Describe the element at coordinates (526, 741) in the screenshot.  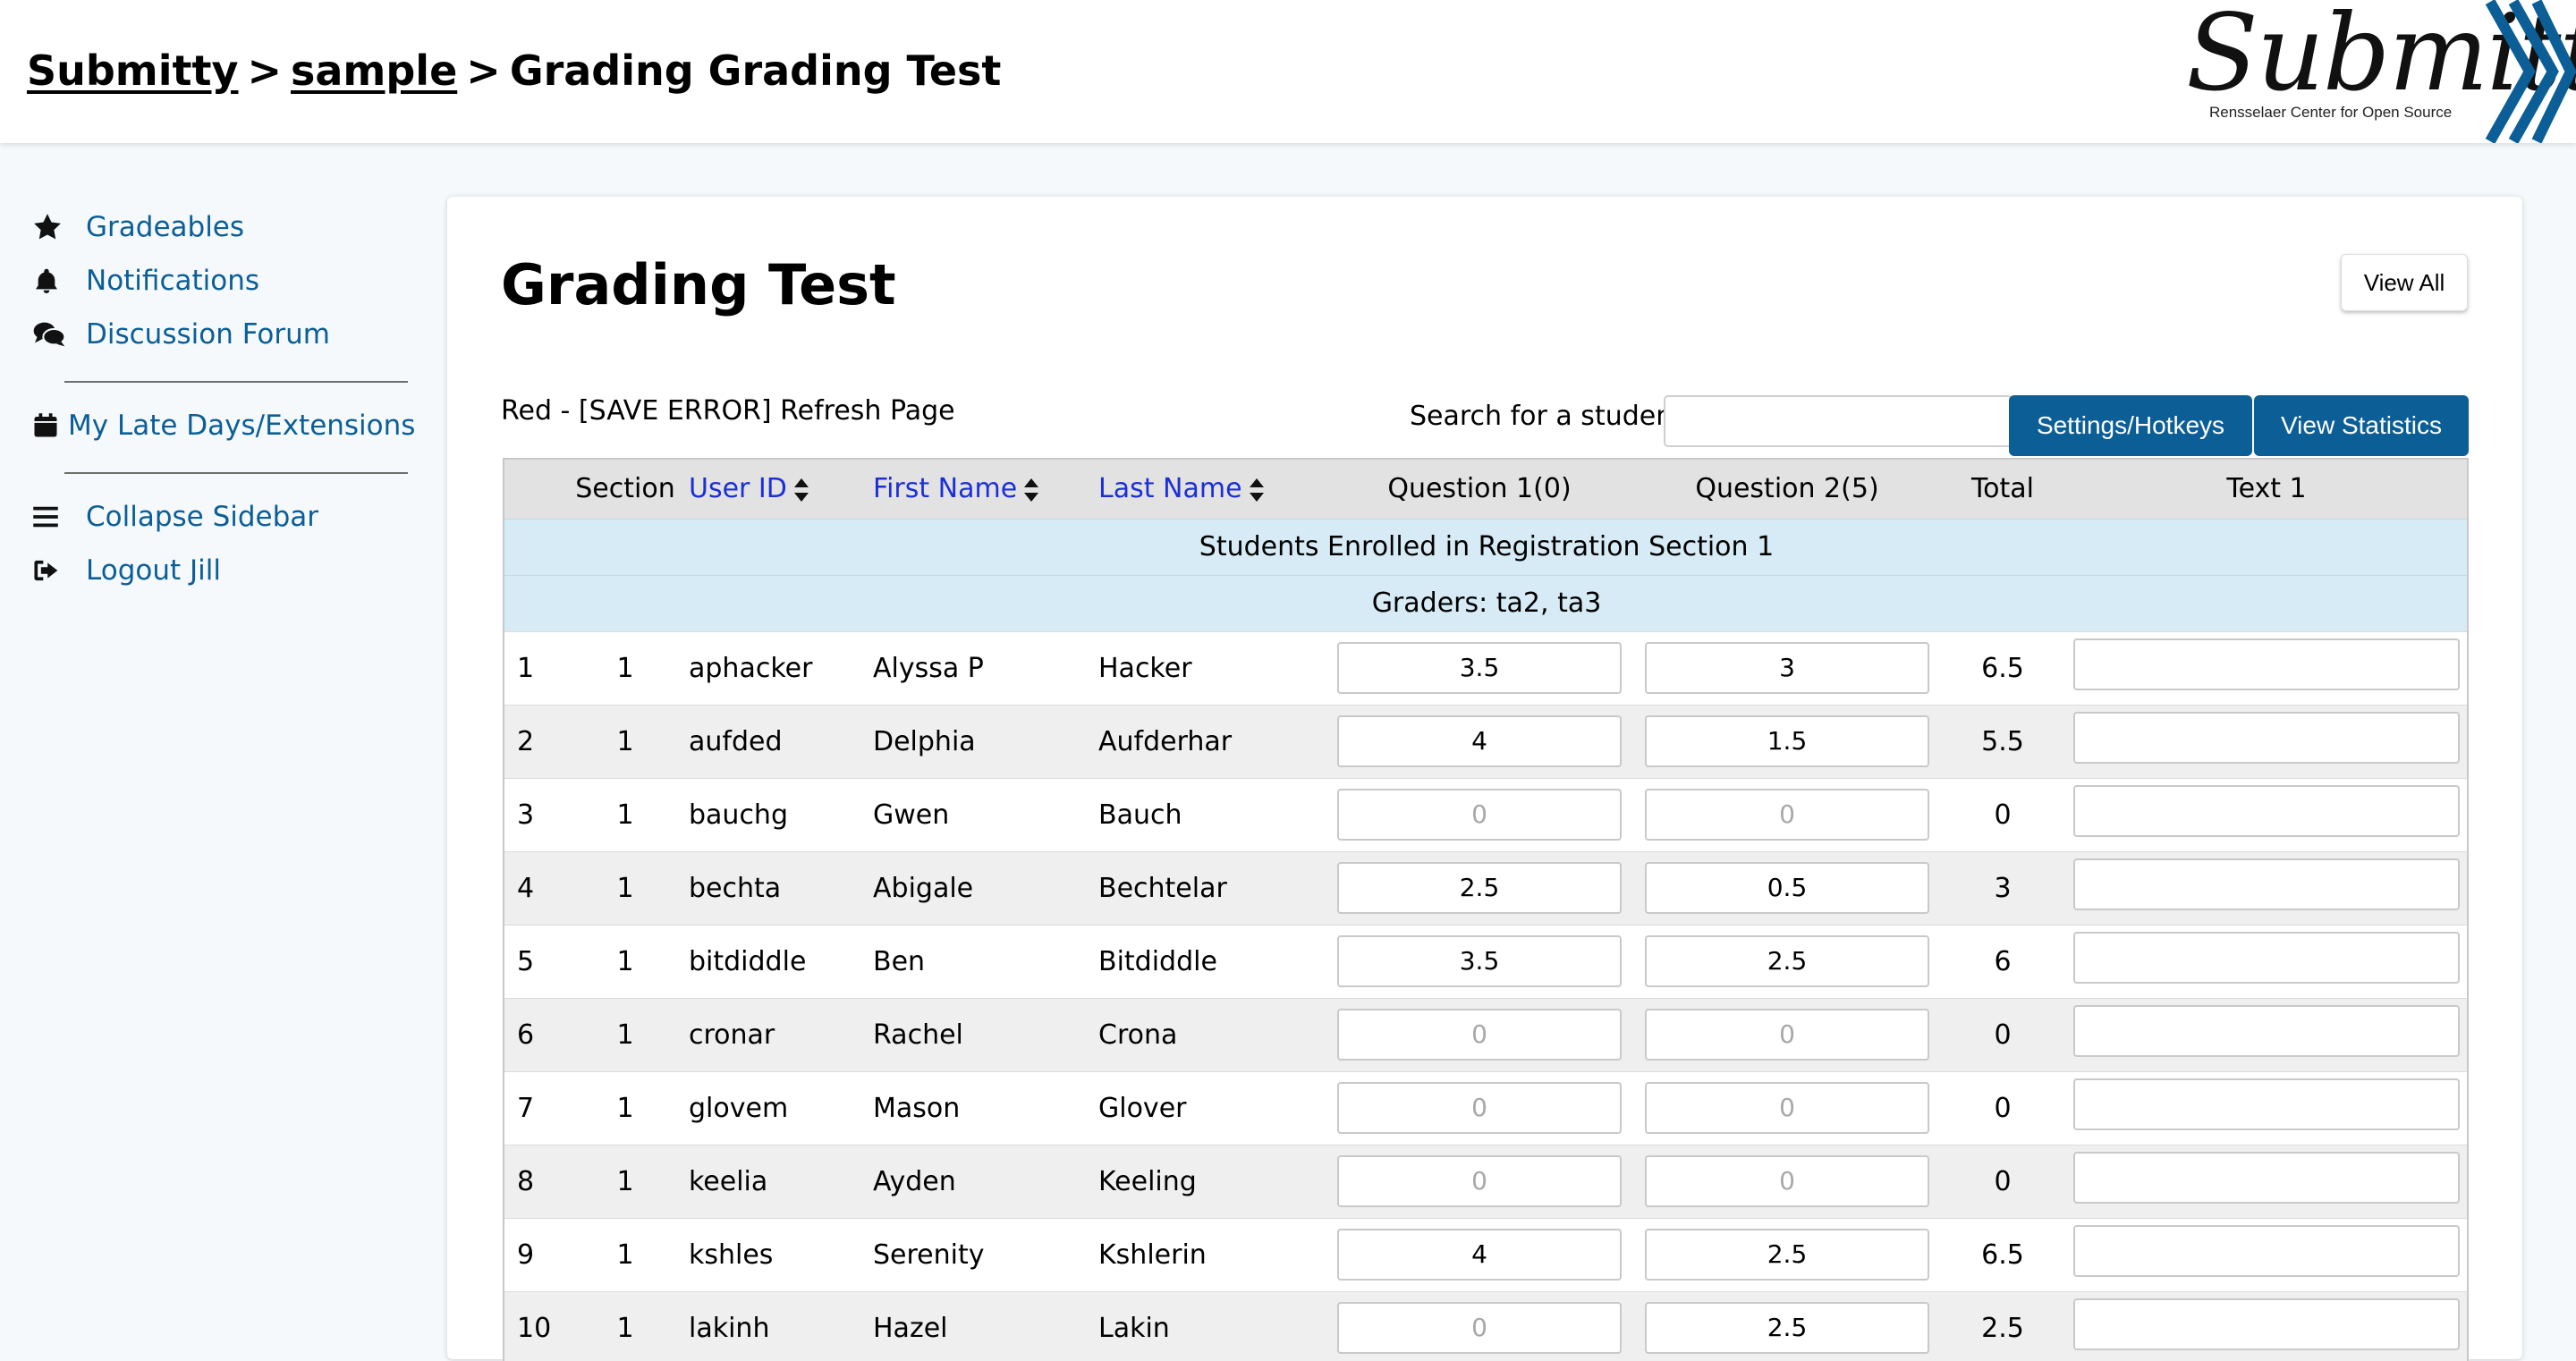
I see `row-number: 2` at that location.